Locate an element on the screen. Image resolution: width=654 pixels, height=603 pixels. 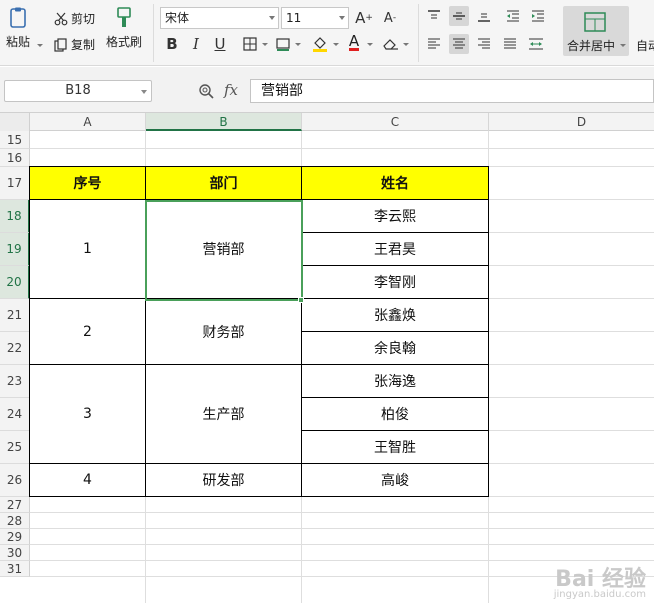
fill-format-button is located at coordinates (283, 44).